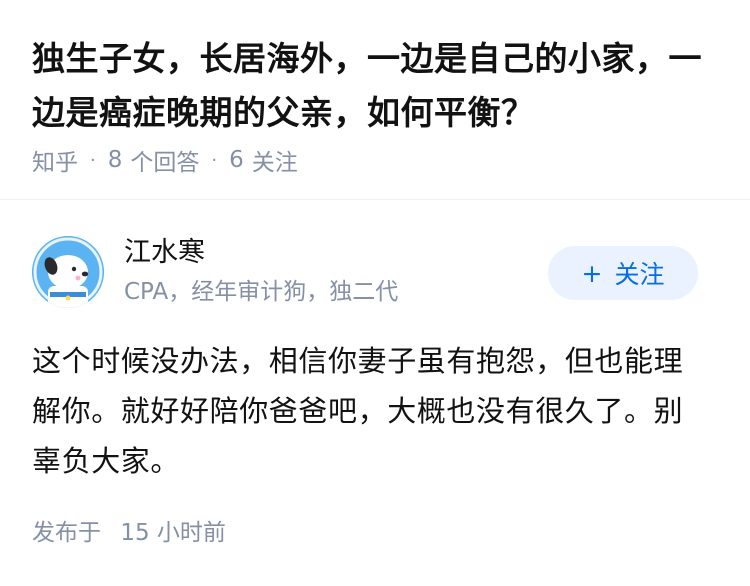 The width and height of the screenshot is (750, 586). I want to click on answer-count-label: 个回答, so click(165, 163).